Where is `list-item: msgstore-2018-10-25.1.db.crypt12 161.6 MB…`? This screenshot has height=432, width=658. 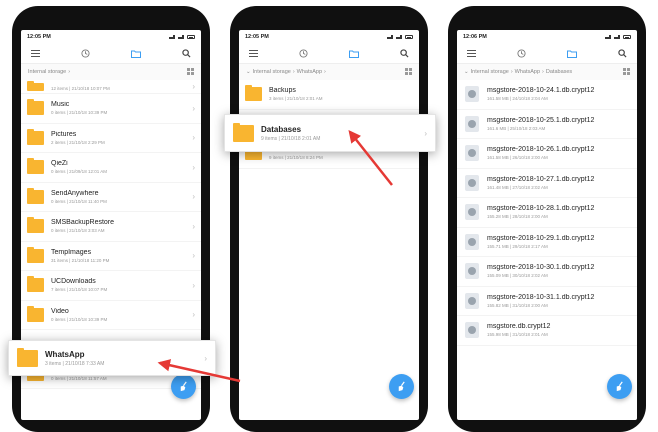 list-item: msgstore-2018-10-25.1.db.crypt12 161.6 MB… is located at coordinates (547, 124).